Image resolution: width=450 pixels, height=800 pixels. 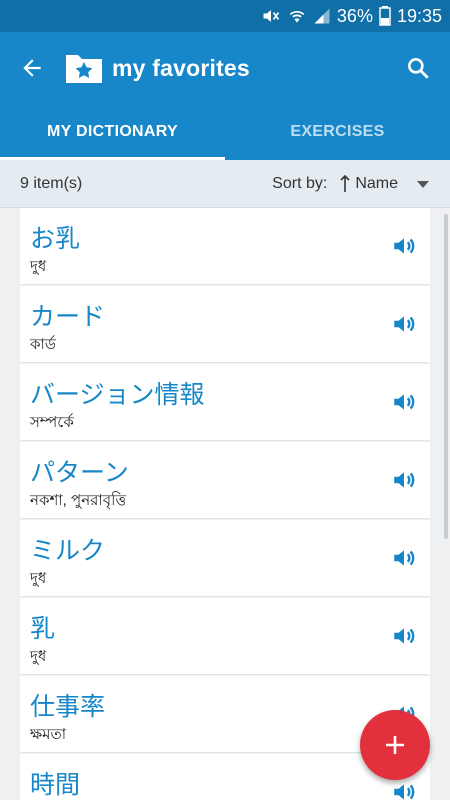 I want to click on sort-bar: 9 item(s) Sort by: Name, so click(x=225, y=184).